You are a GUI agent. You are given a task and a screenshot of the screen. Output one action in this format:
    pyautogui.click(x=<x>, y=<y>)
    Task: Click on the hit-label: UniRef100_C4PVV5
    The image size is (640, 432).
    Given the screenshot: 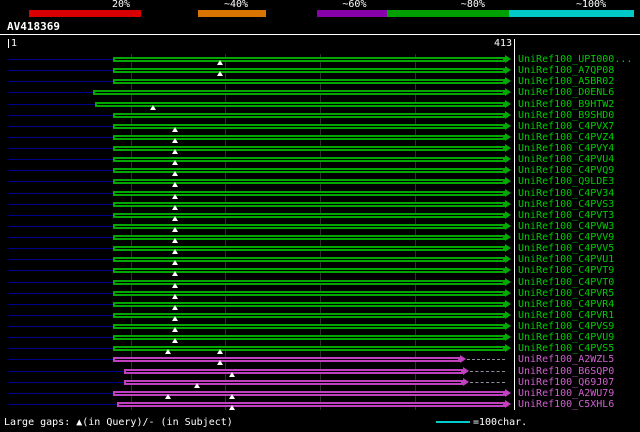 What is the action you would take?
    pyautogui.click(x=566, y=248)
    